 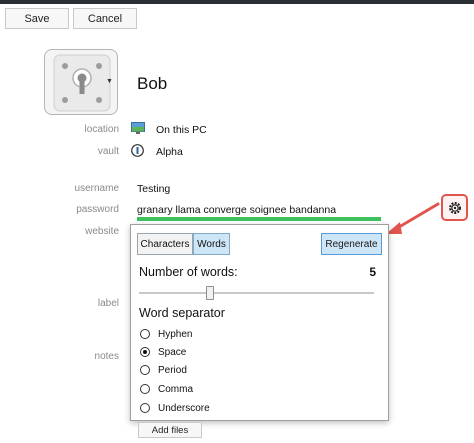 What do you see at coordinates (82, 83) in the screenshot?
I see `keyhole-icon` at bounding box center [82, 83].